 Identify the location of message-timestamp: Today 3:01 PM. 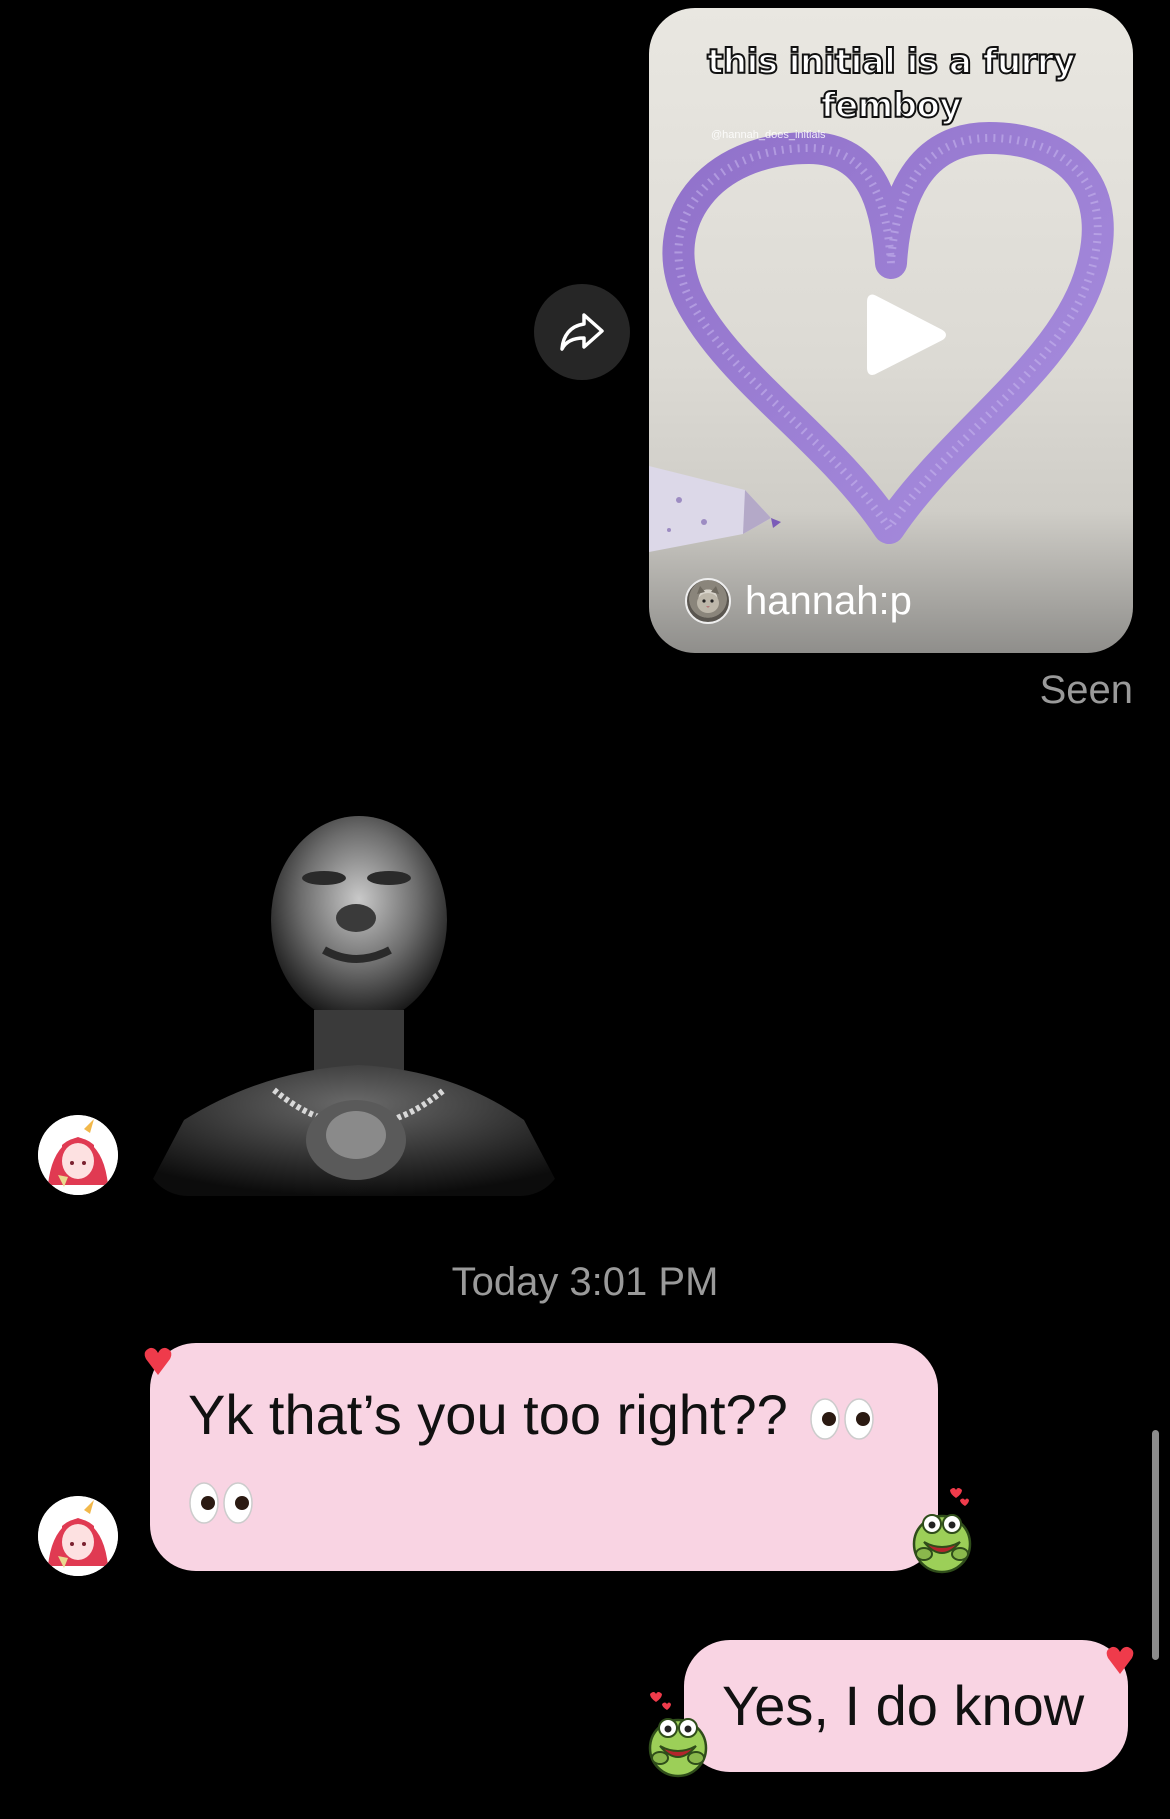
(585, 1282).